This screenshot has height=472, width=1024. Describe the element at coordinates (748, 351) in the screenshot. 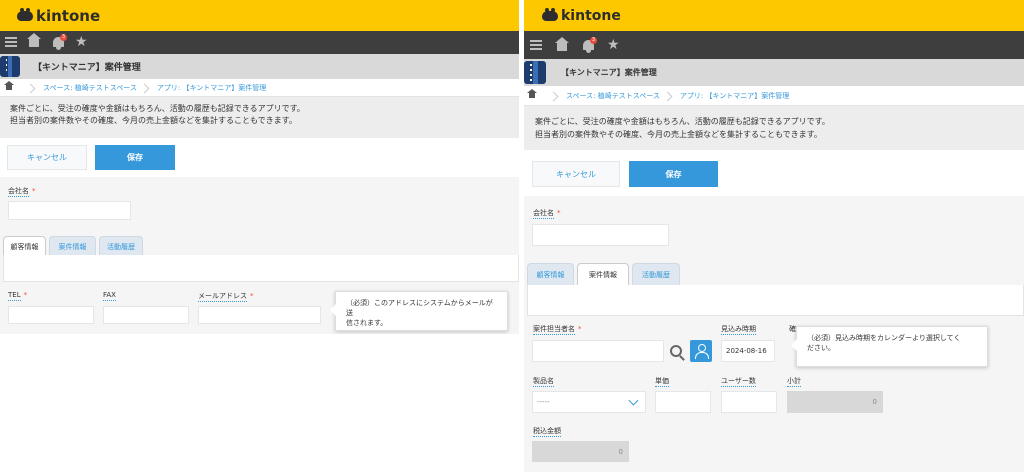

I see `expected-period-input: 2024-08-16` at that location.